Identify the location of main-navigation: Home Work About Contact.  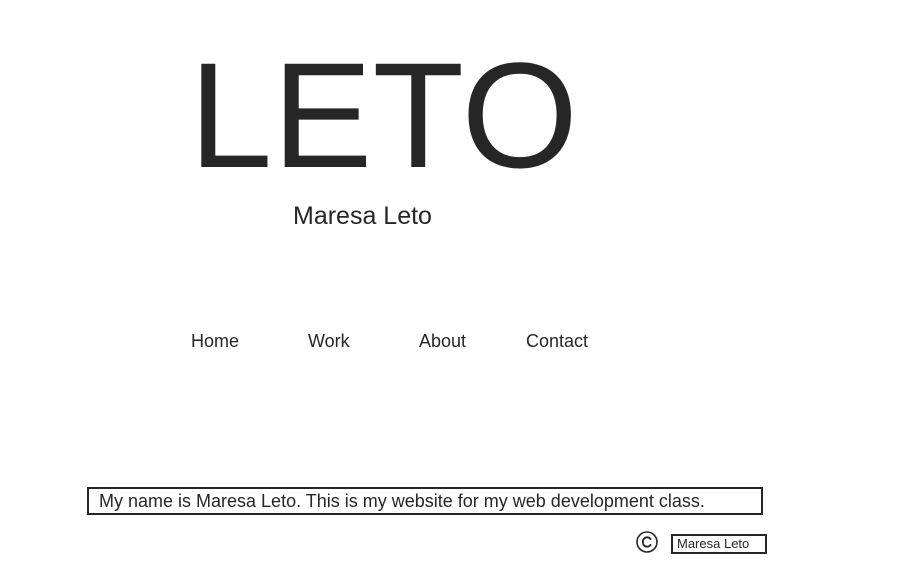
(458, 343).